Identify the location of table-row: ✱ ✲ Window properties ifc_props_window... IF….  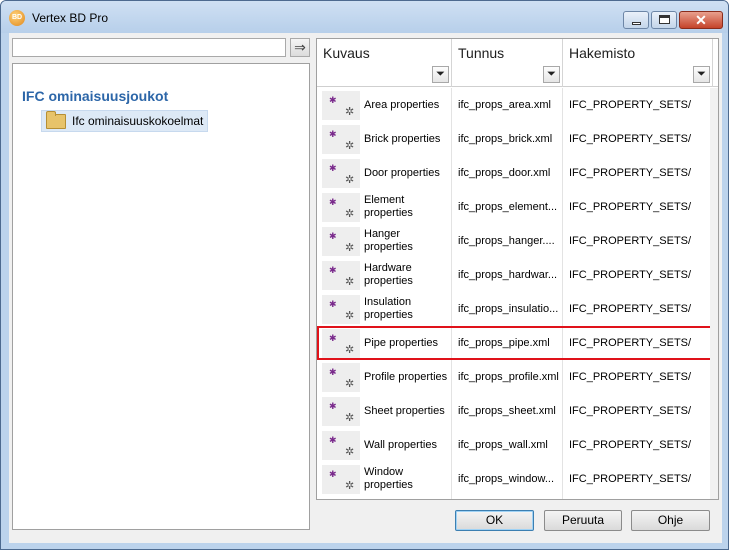
(517, 479).